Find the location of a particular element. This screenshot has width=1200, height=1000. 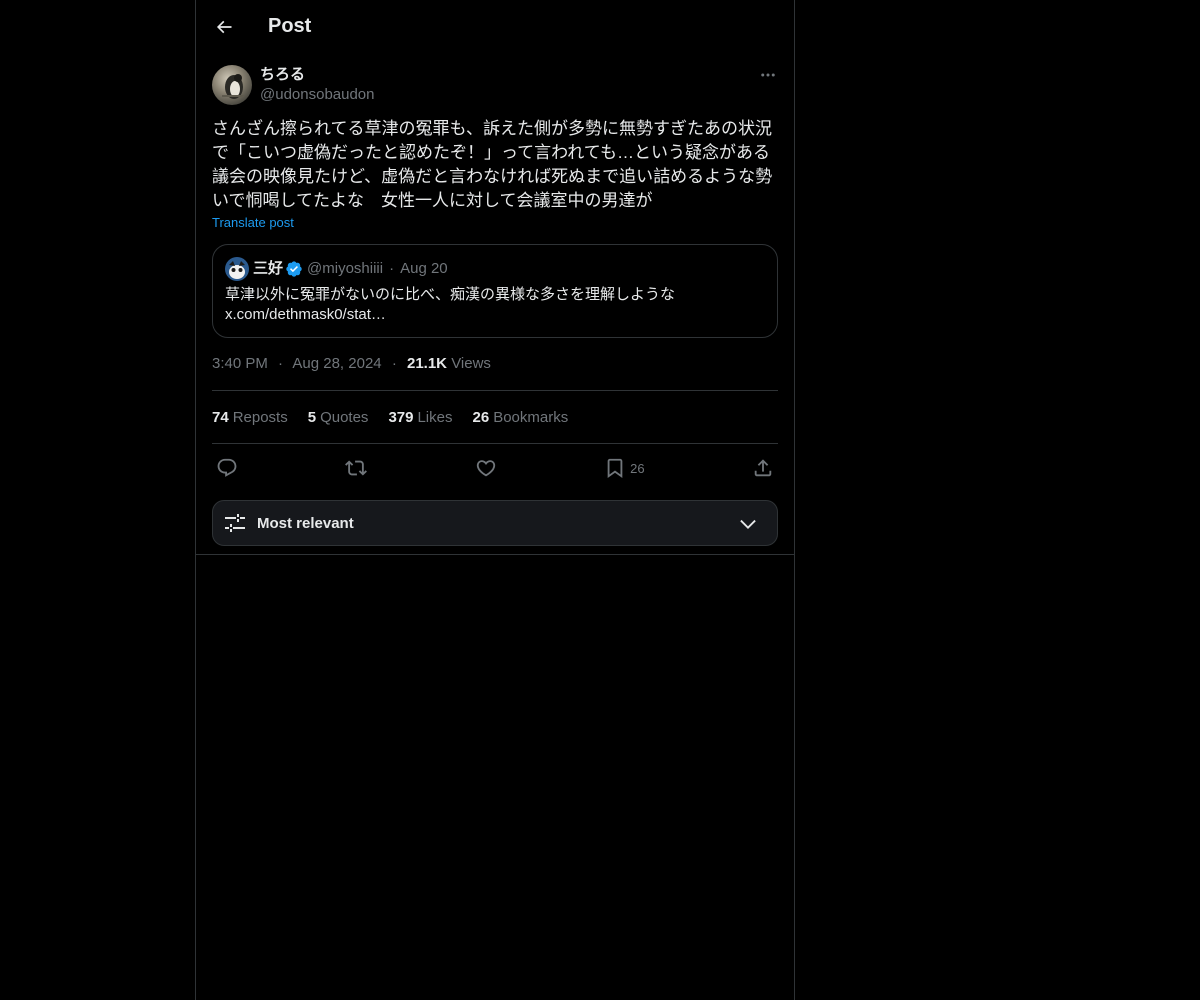

back-button is located at coordinates (224, 27).